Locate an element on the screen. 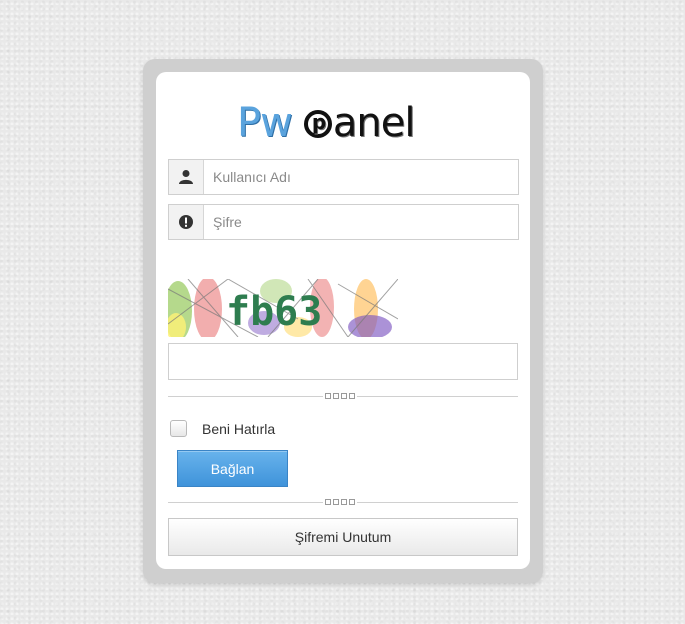 The image size is (685, 624). logo-panel-rest: anel is located at coordinates (374, 123).